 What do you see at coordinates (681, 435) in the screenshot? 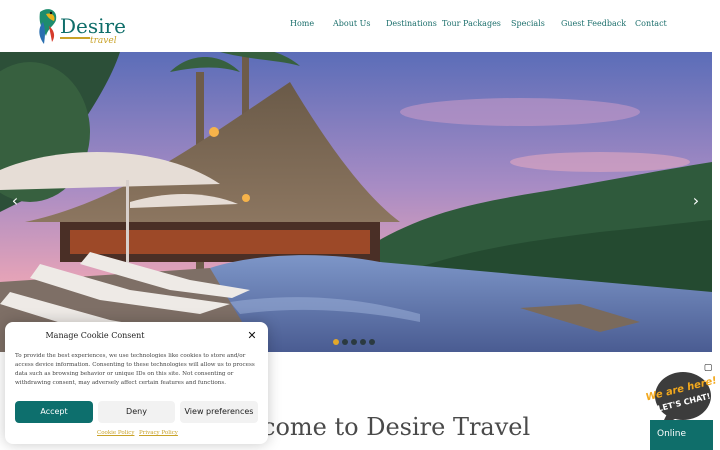
I see `chat-status-bar: Online` at bounding box center [681, 435].